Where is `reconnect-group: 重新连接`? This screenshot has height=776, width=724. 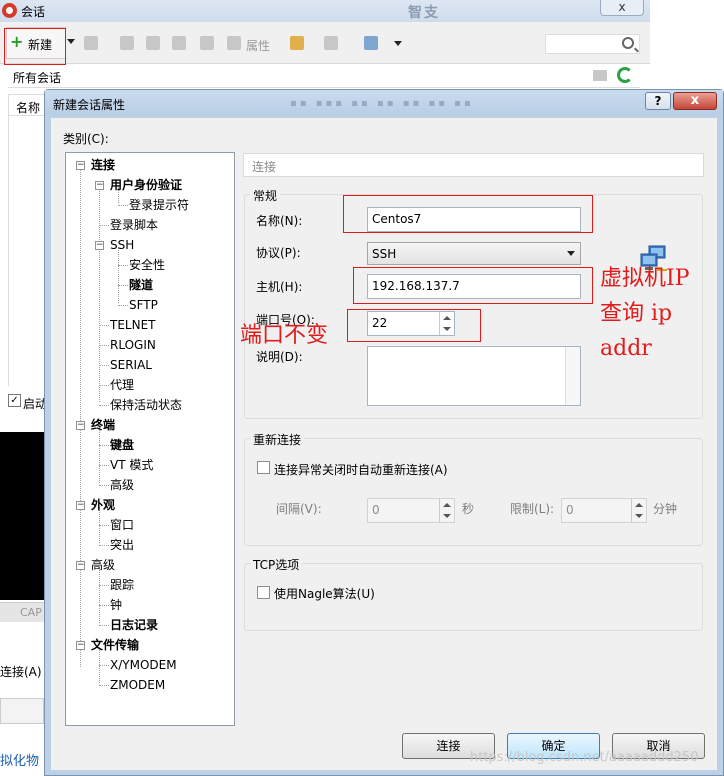
reconnect-group: 重新连接 is located at coordinates (473, 488).